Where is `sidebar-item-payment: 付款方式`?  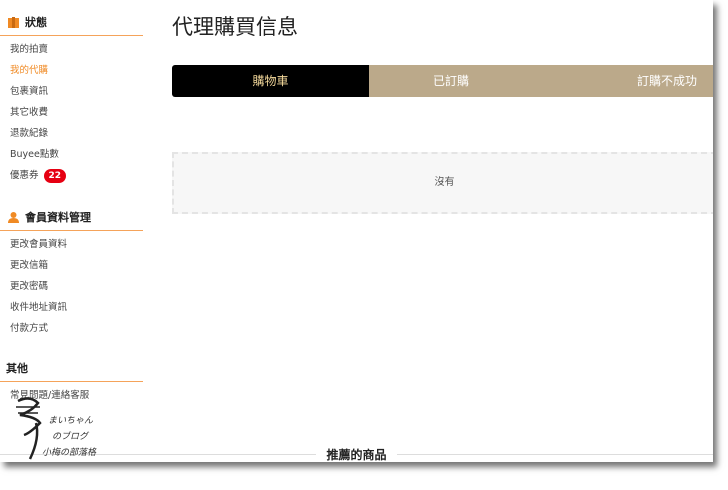 sidebar-item-payment: 付款方式 is located at coordinates (71, 328).